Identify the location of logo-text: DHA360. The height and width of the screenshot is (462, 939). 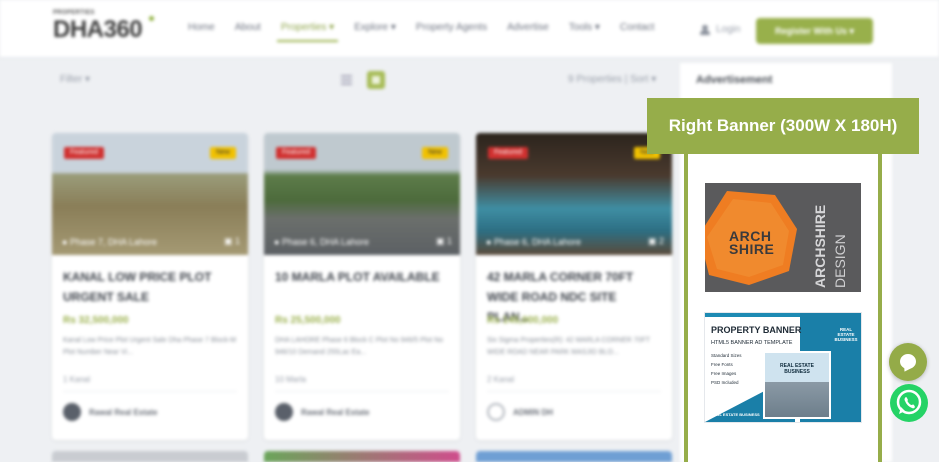
(98, 29).